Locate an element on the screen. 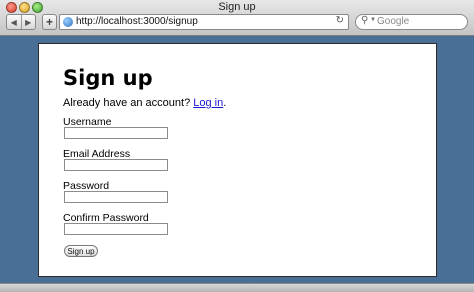 Image resolution: width=474 pixels, height=292 pixels. nav-buttons: ◀ ▶ is located at coordinates (21, 22).